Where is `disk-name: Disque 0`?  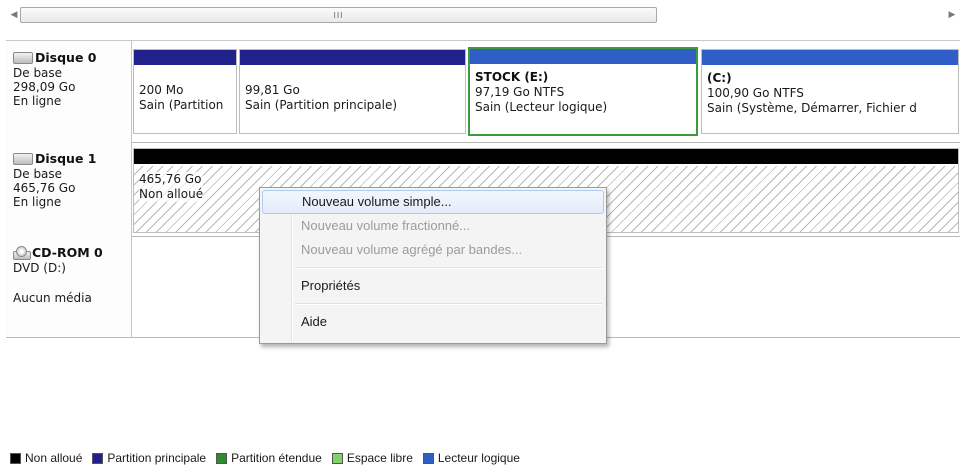 disk-name: Disque 0 is located at coordinates (66, 57).